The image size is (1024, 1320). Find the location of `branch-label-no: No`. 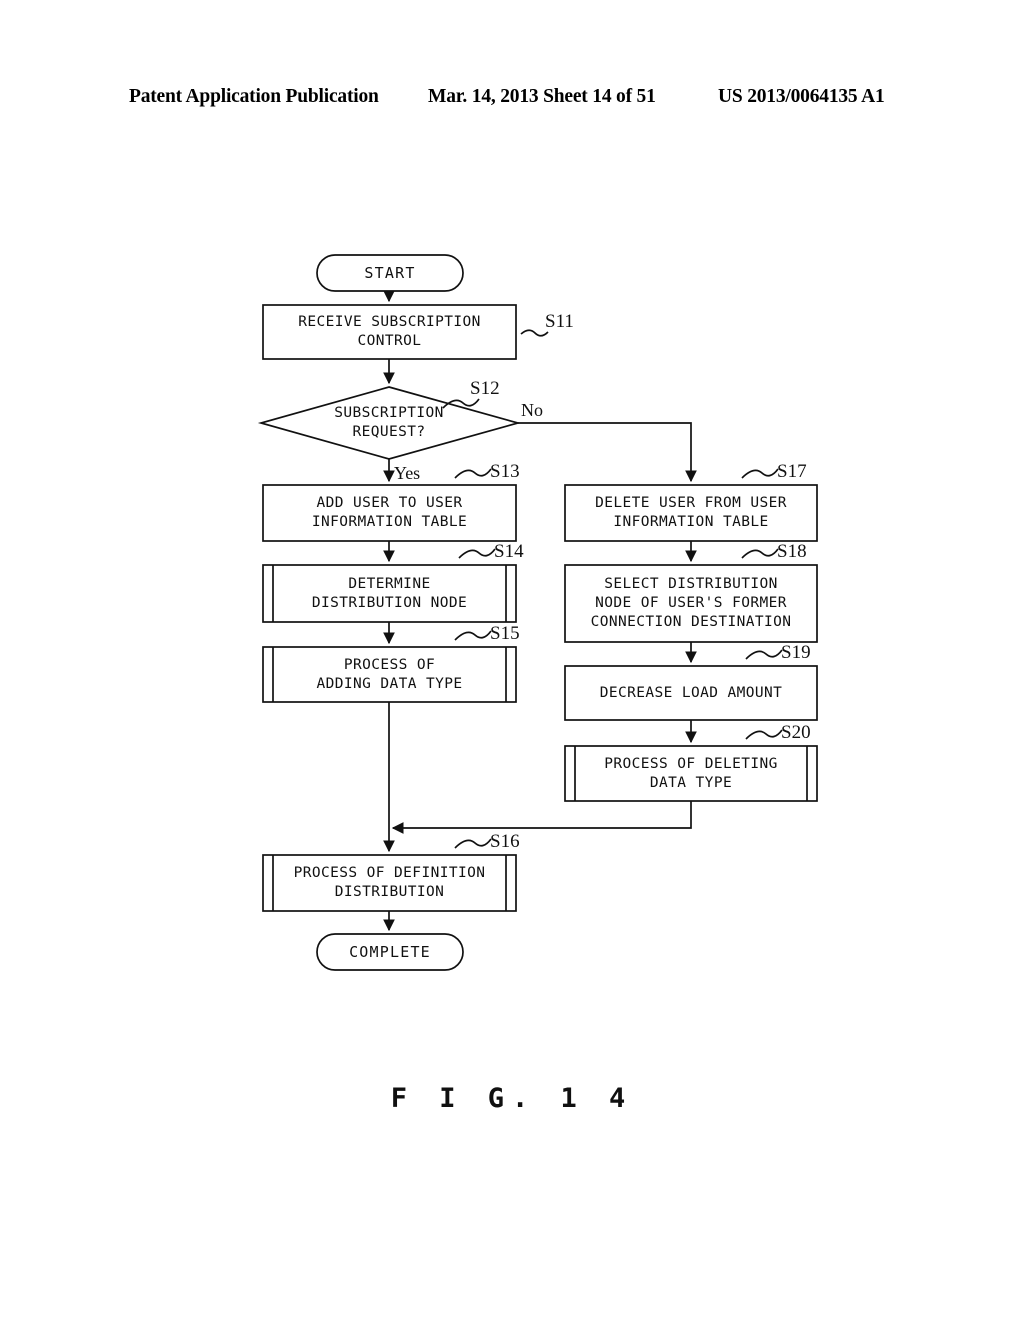

branch-label-no: No is located at coordinates (532, 410).